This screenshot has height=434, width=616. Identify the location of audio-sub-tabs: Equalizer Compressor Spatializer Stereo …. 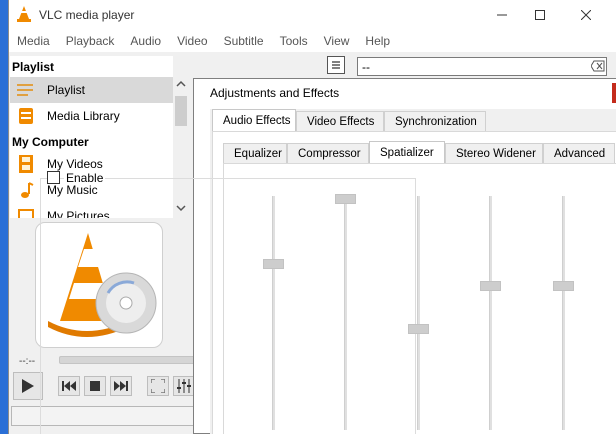
(419, 152).